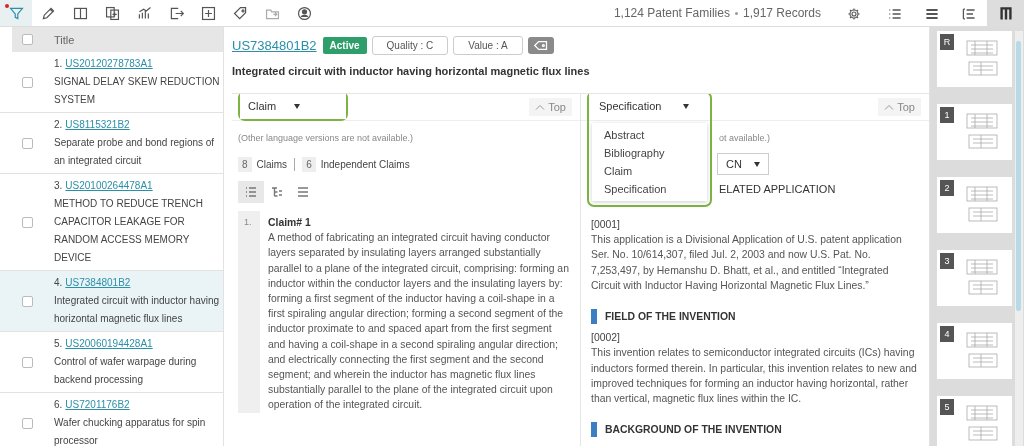  Describe the element at coordinates (947, 42) in the screenshot. I see `page-label: R` at that location.